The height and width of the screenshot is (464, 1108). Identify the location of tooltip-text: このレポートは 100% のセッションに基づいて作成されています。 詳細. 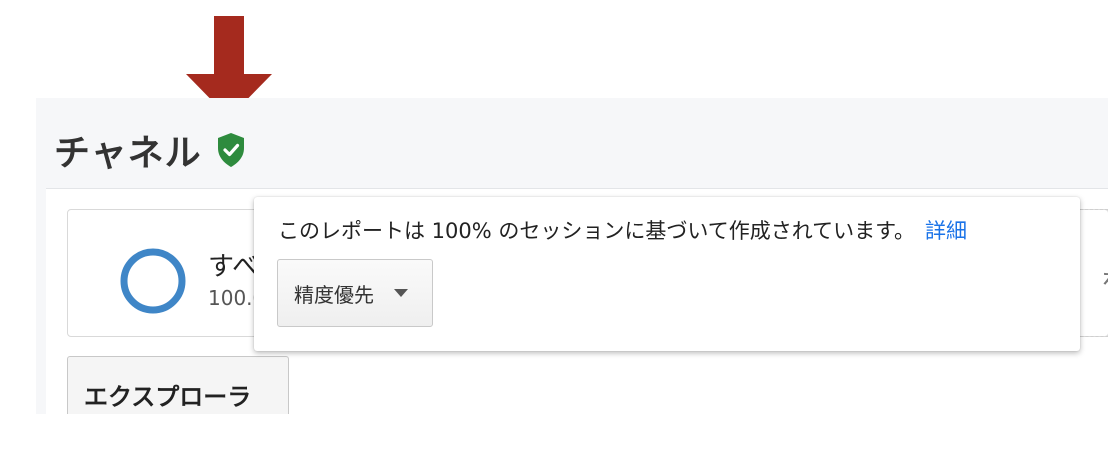
(622, 230).